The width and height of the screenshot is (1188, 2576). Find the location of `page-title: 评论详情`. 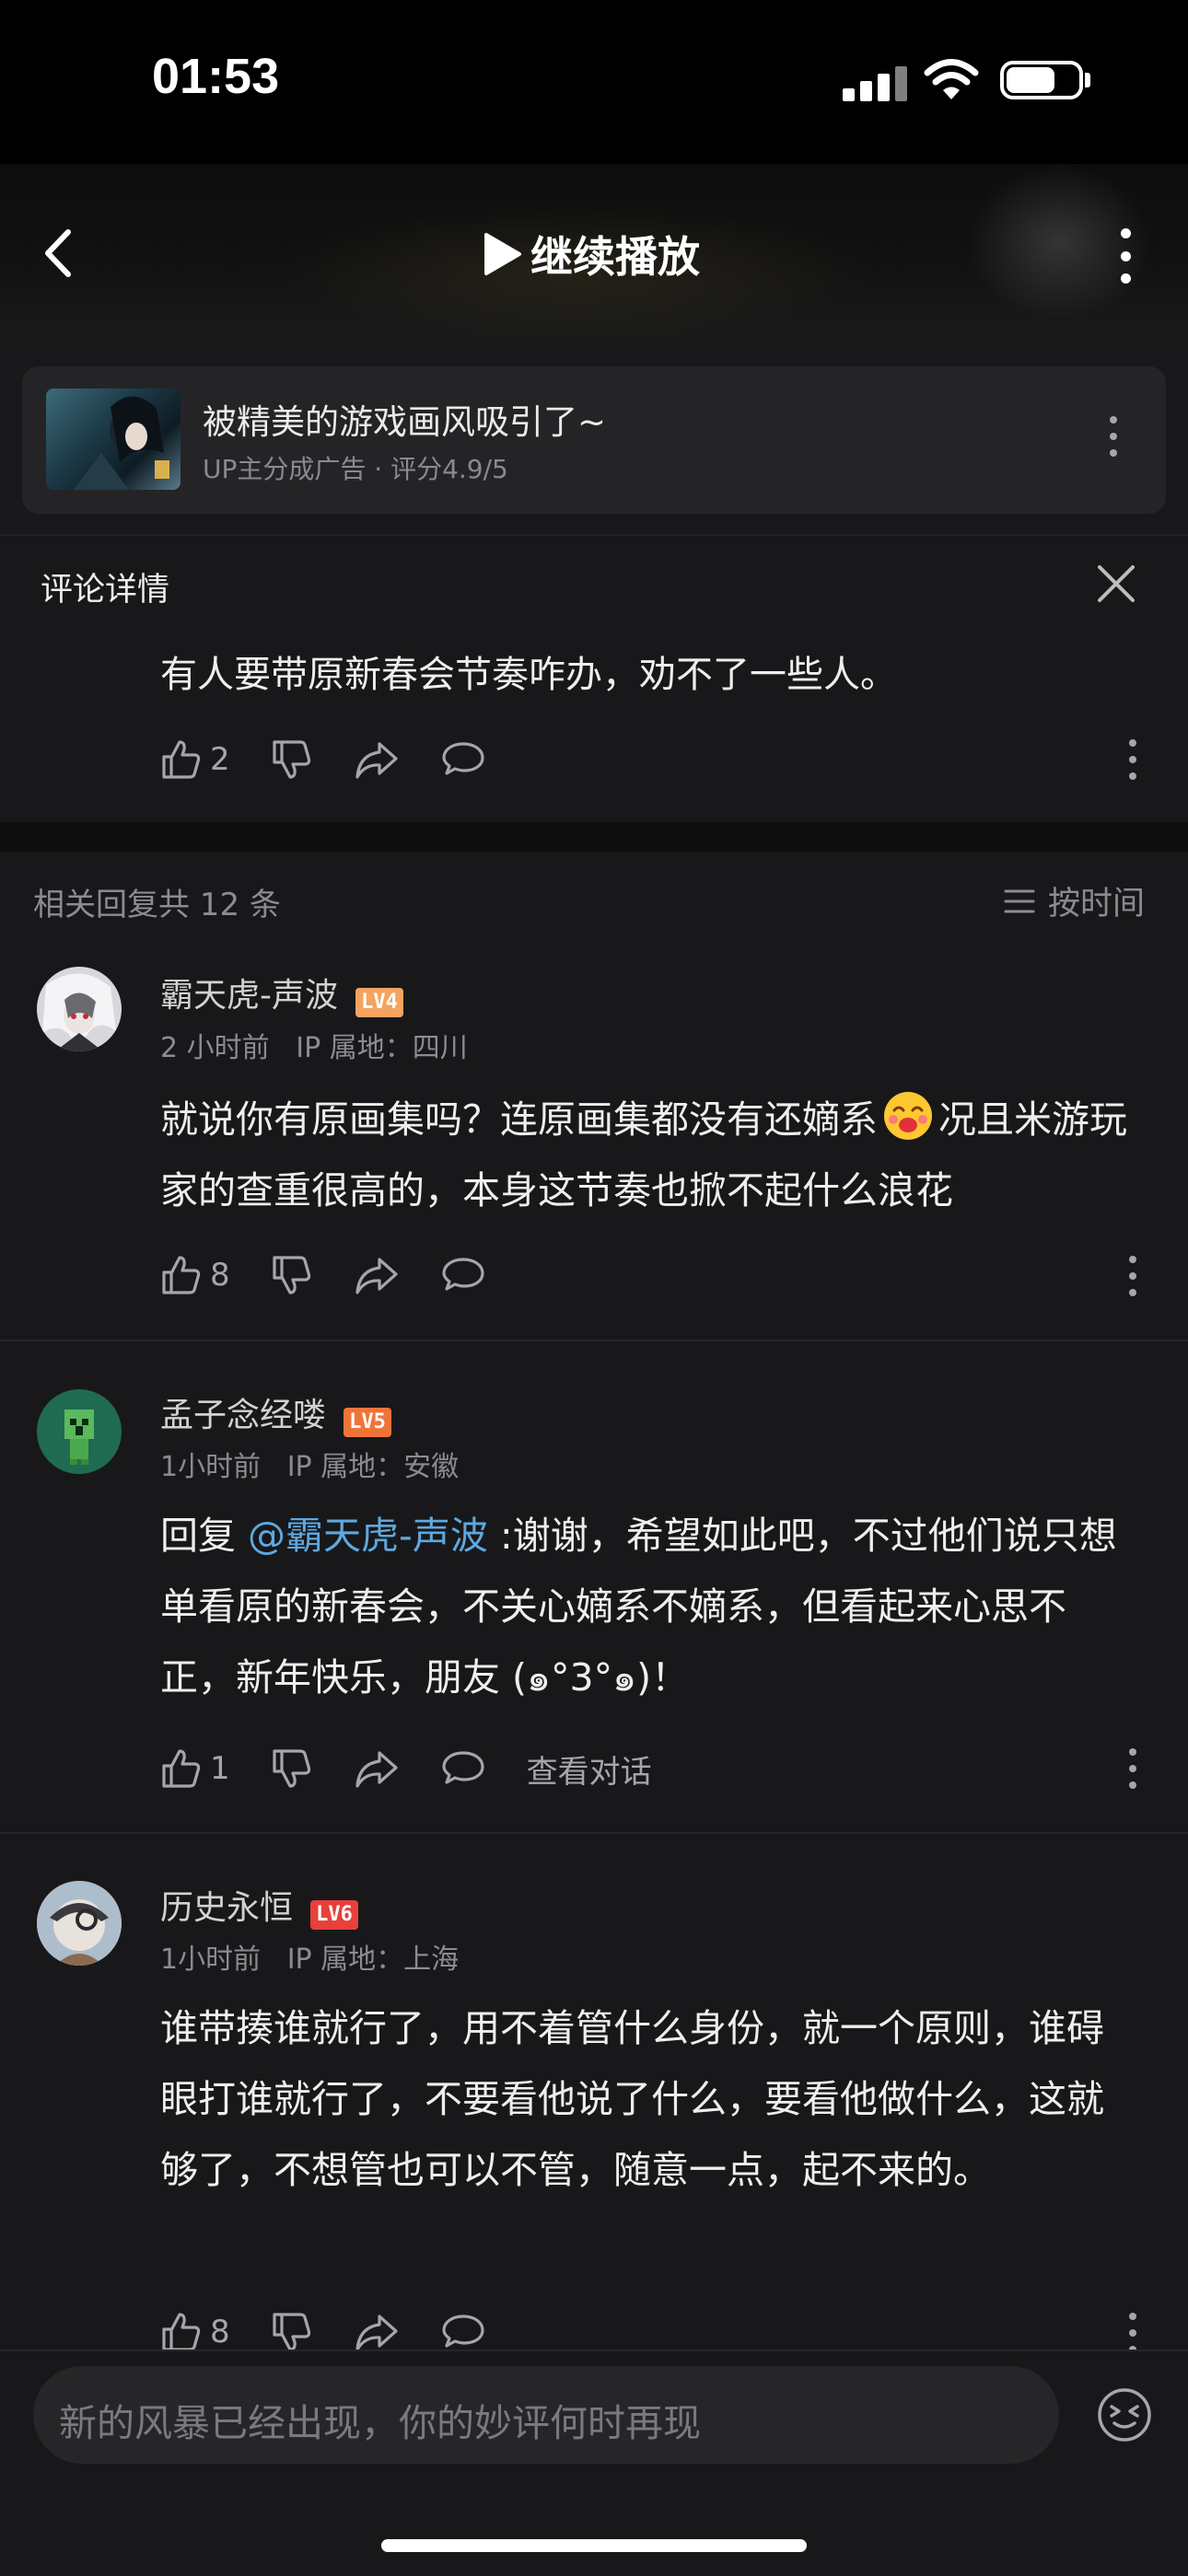

page-title: 评论详情 is located at coordinates (105, 590).